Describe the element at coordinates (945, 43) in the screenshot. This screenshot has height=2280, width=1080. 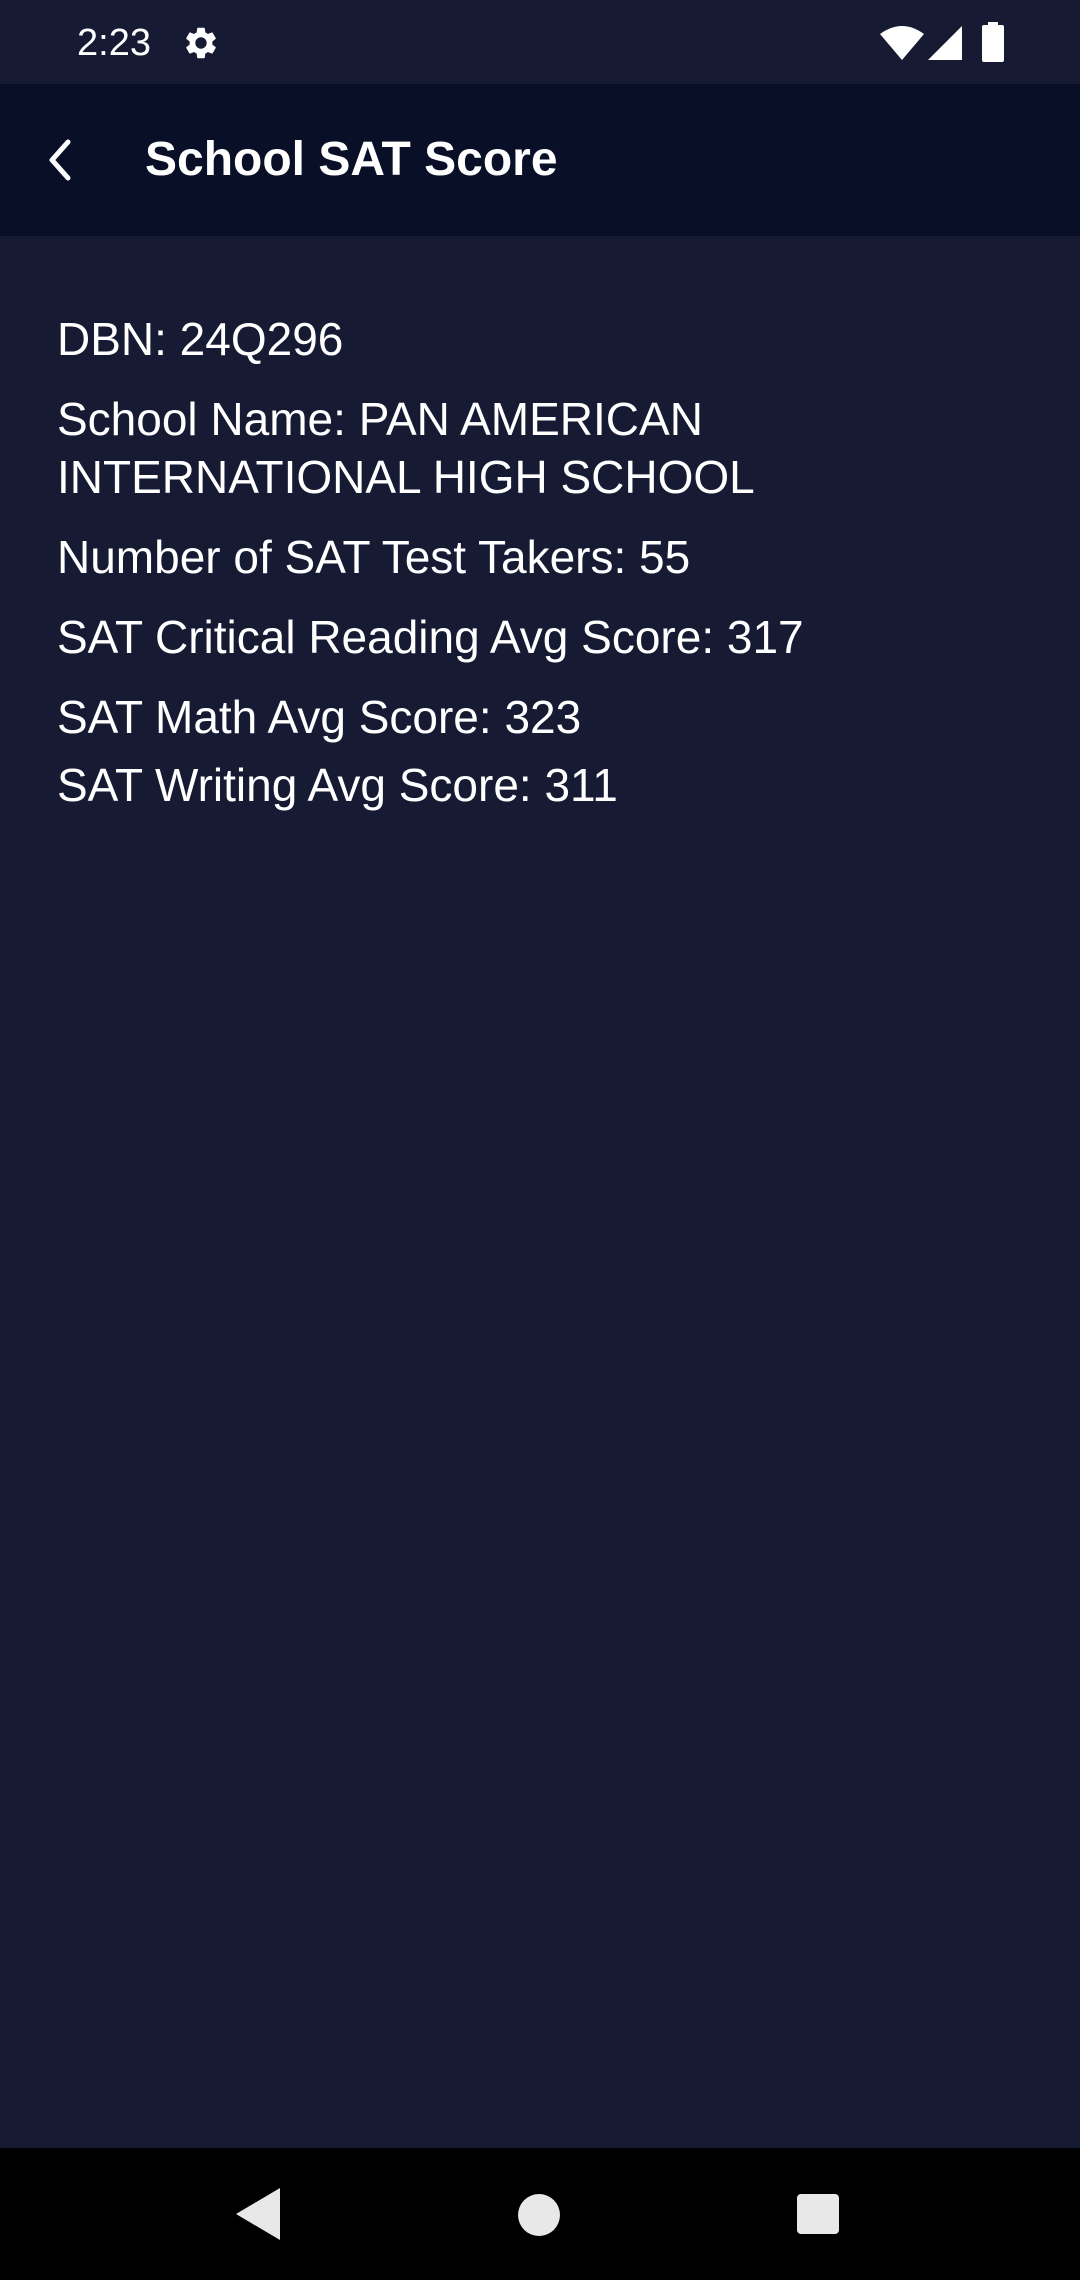
I see `signal-icon` at that location.